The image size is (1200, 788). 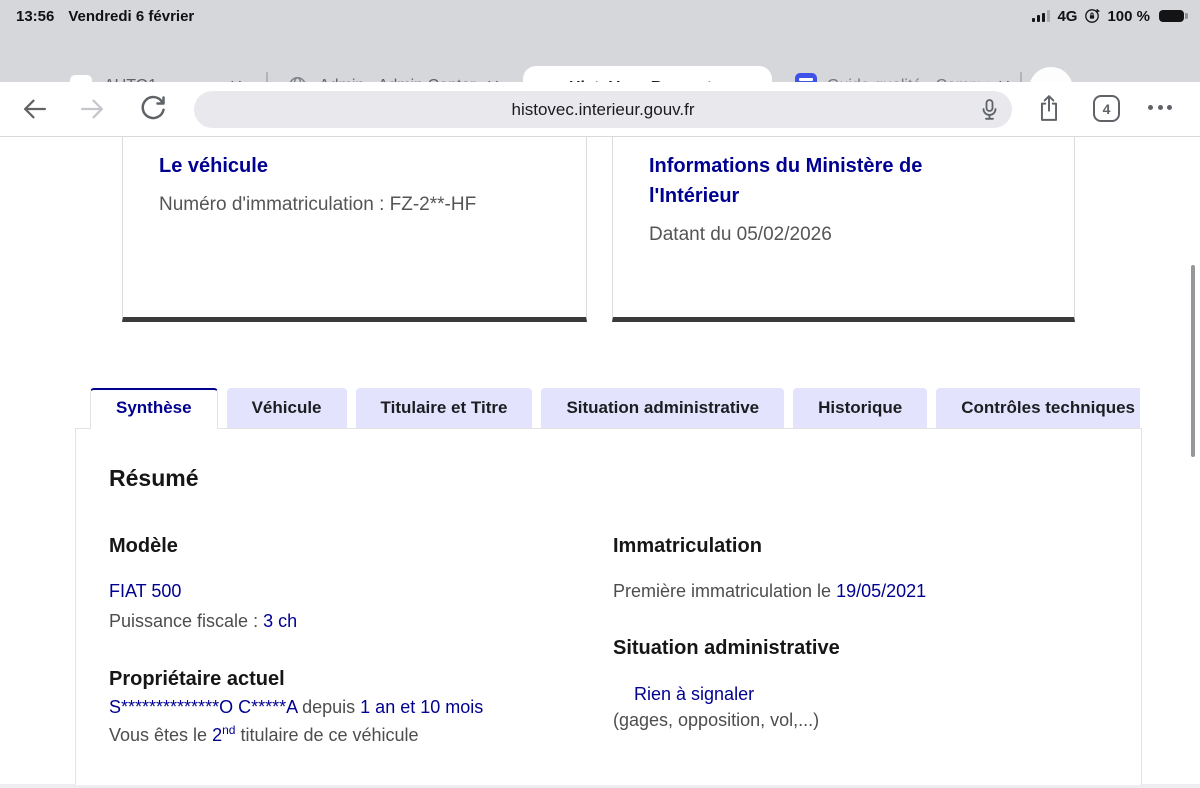 I want to click on card-title: Informations du Ministère de l'Intérieur, so click(x=786, y=181).